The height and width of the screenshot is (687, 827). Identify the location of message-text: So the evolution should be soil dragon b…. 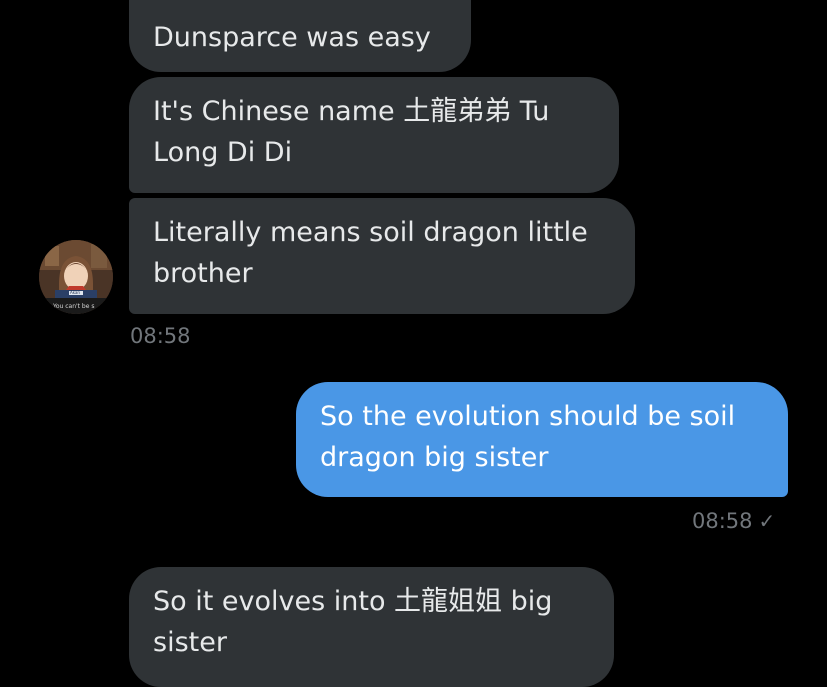
(528, 437).